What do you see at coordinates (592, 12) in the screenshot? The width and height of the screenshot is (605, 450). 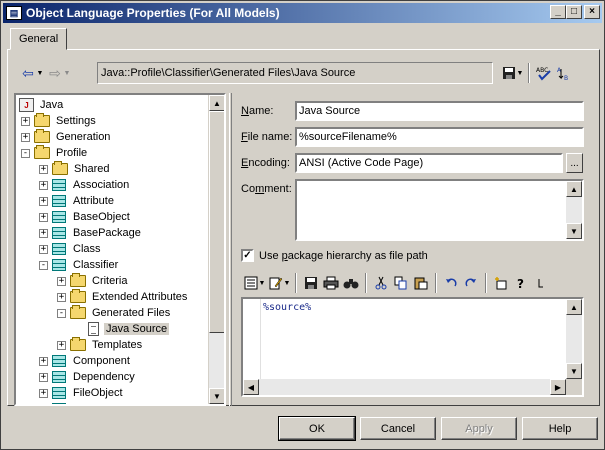 I see `close-button: ×` at bounding box center [592, 12].